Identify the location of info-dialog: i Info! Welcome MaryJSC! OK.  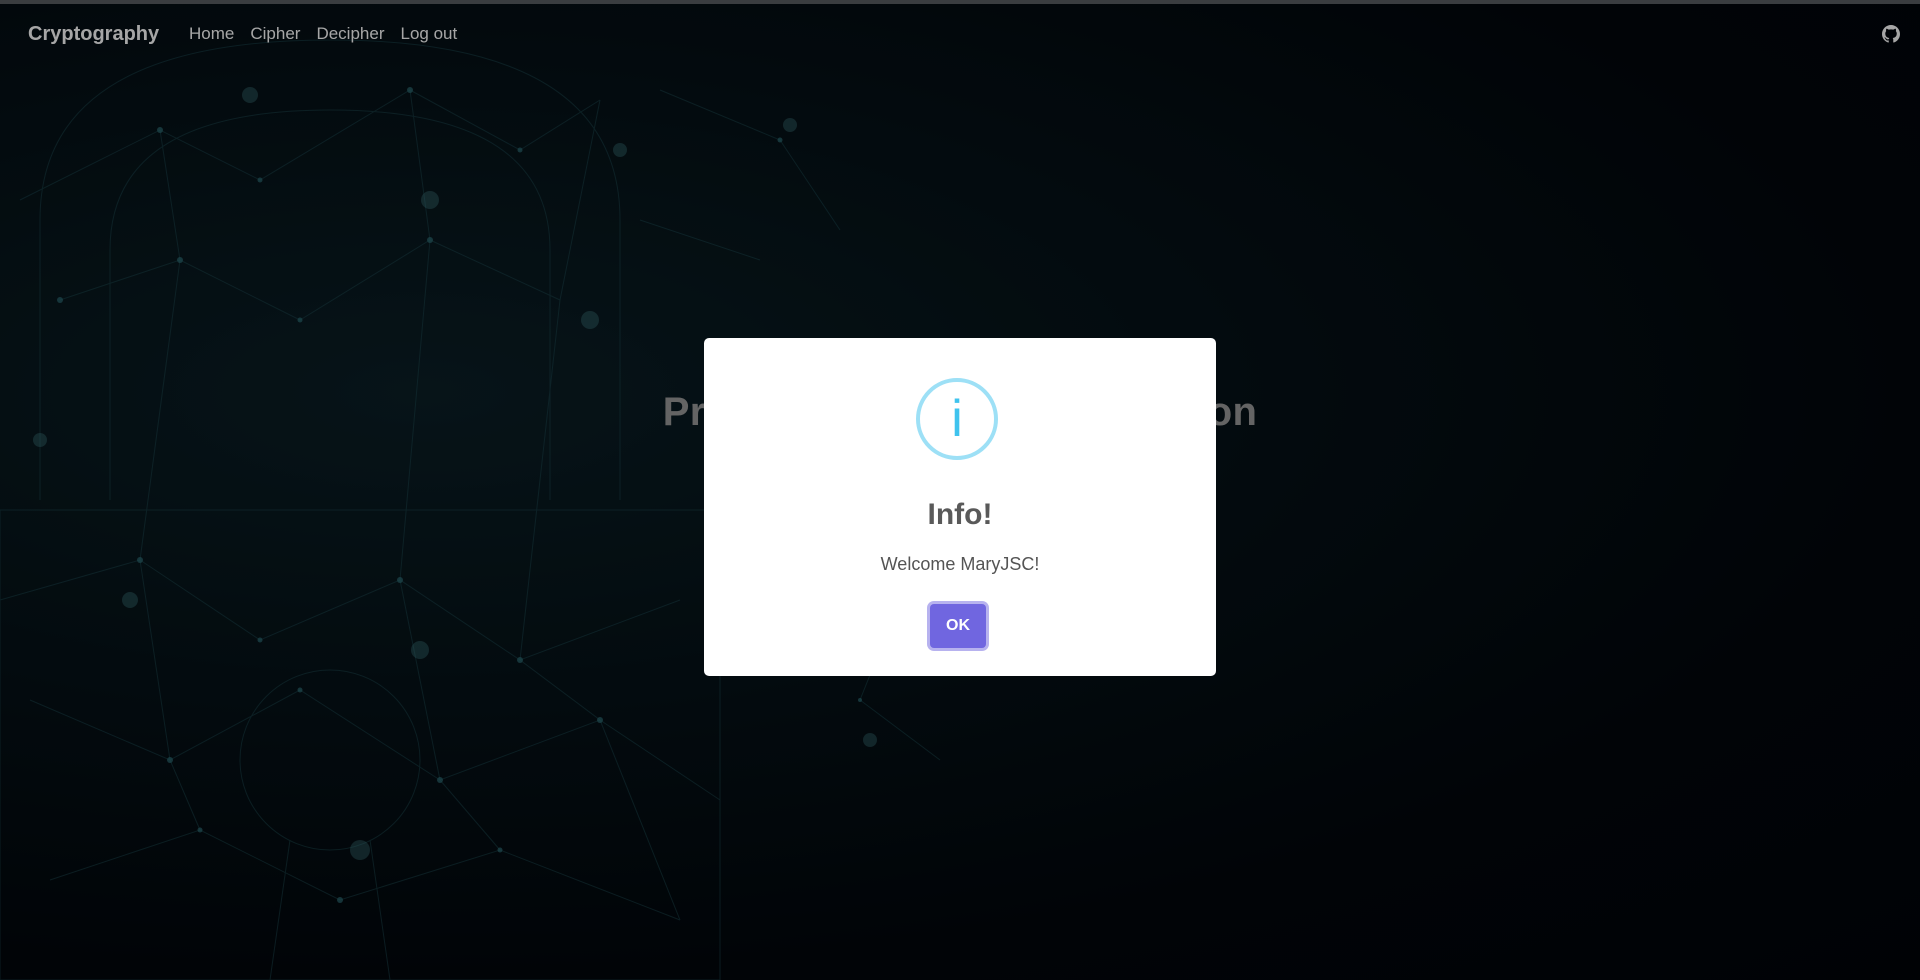
(960, 507).